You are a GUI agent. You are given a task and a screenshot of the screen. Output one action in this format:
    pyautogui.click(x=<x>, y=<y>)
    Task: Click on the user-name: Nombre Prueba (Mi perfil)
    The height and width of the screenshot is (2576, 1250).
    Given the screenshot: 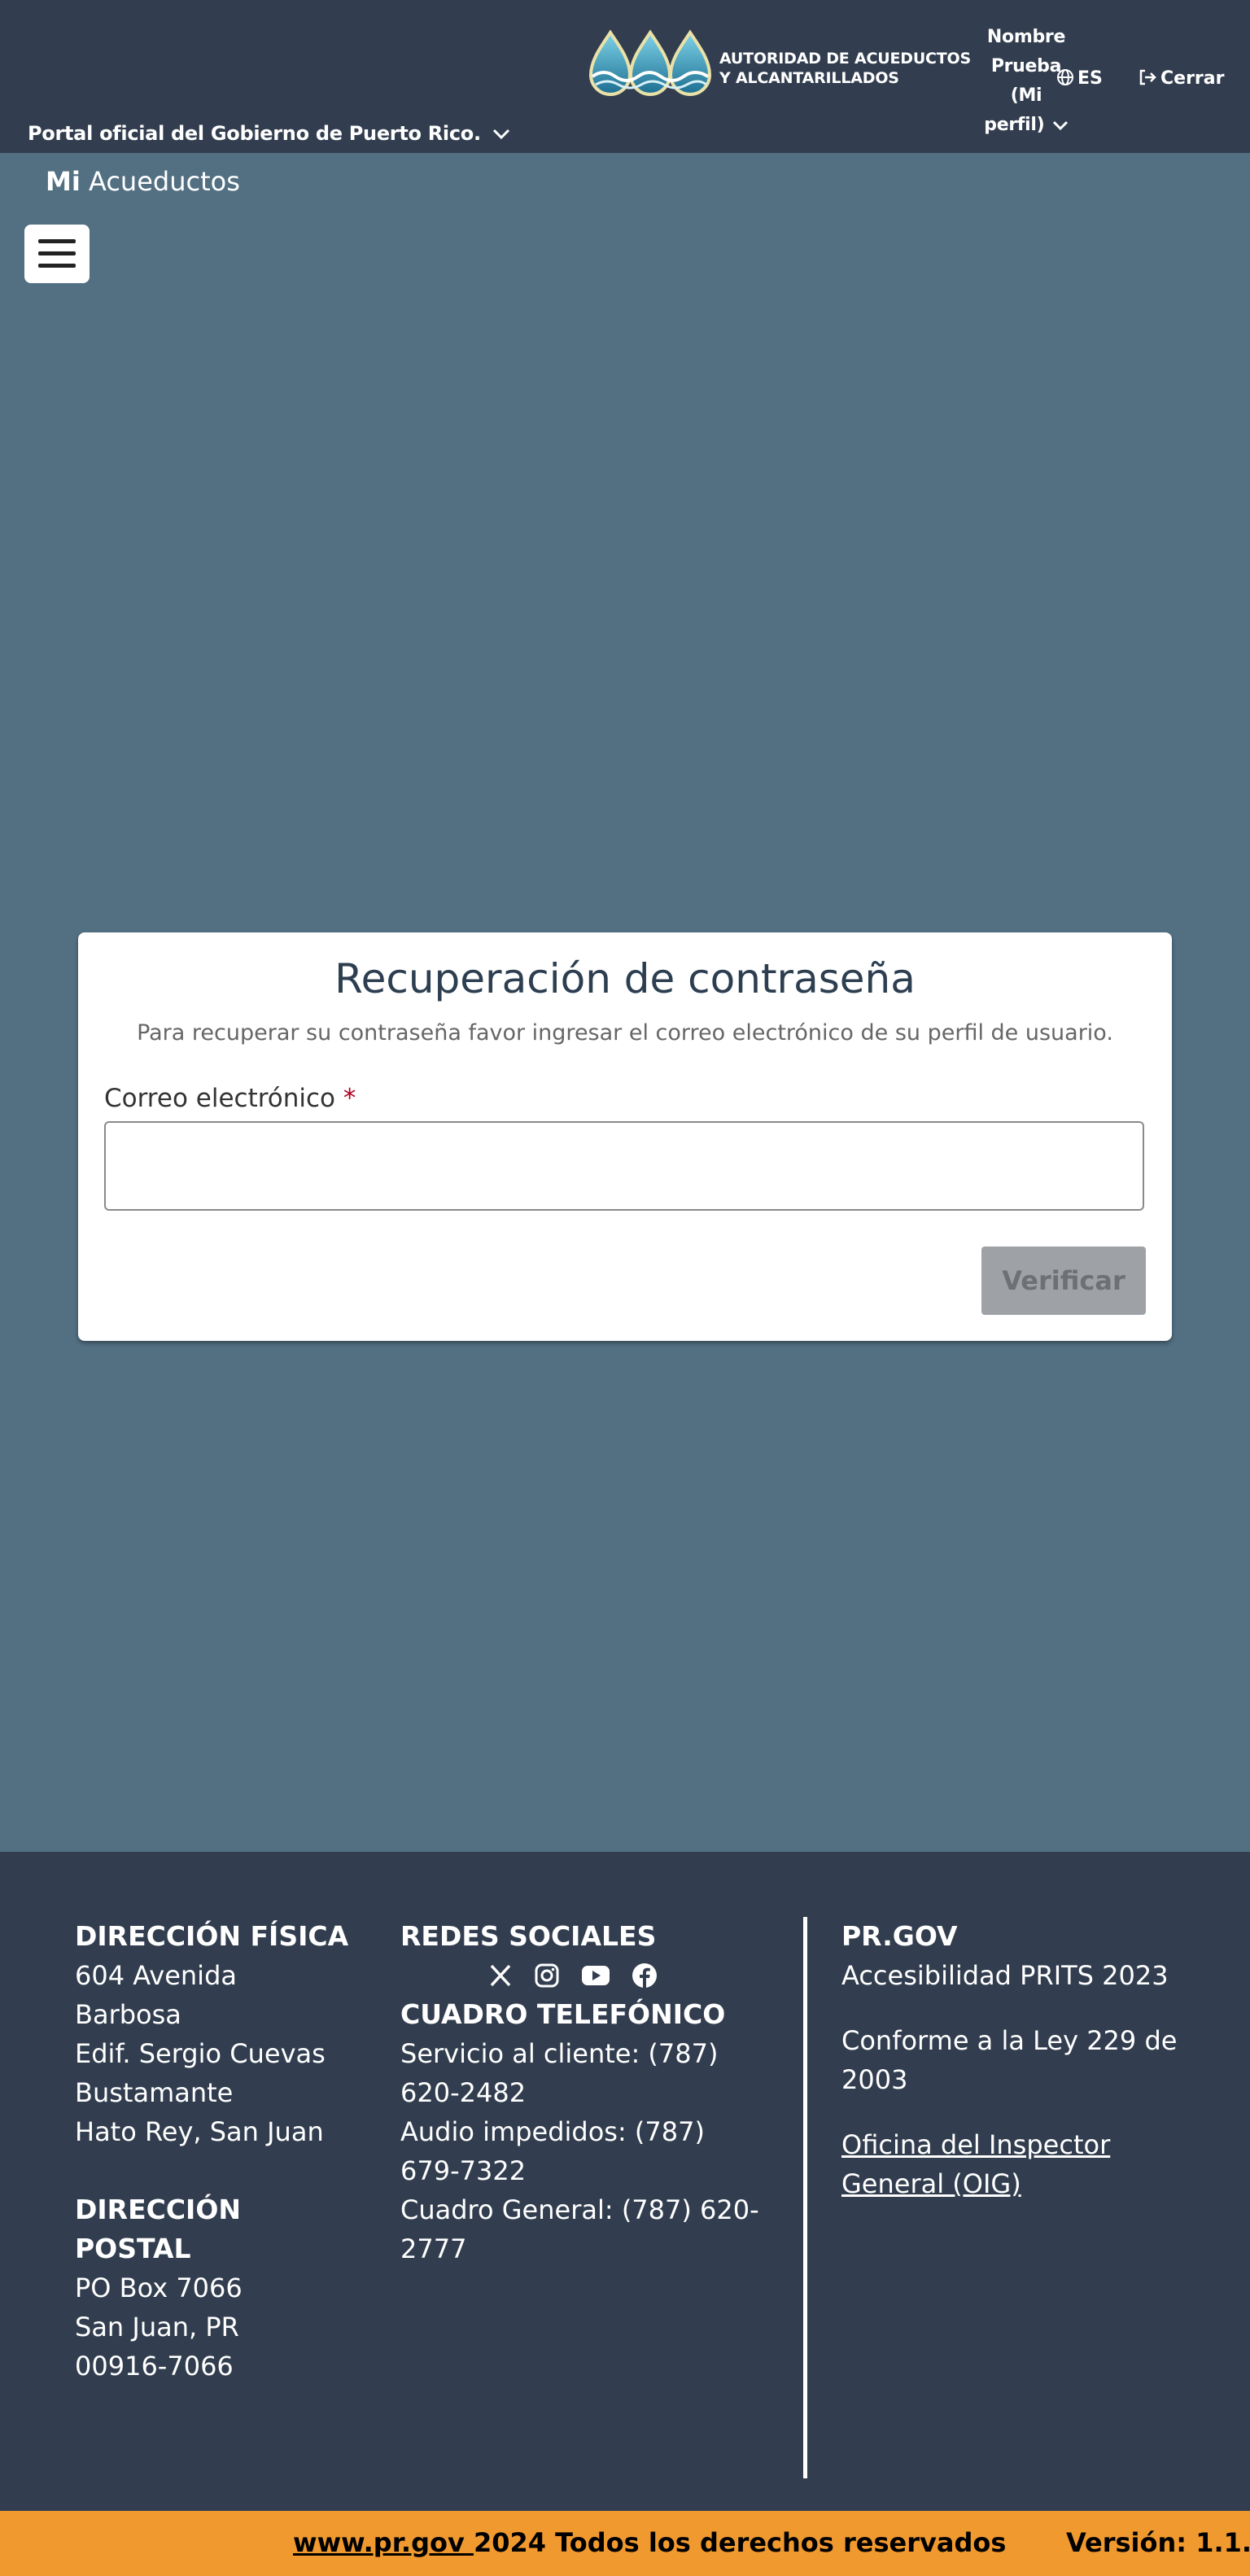 What is the action you would take?
    pyautogui.click(x=1025, y=81)
    